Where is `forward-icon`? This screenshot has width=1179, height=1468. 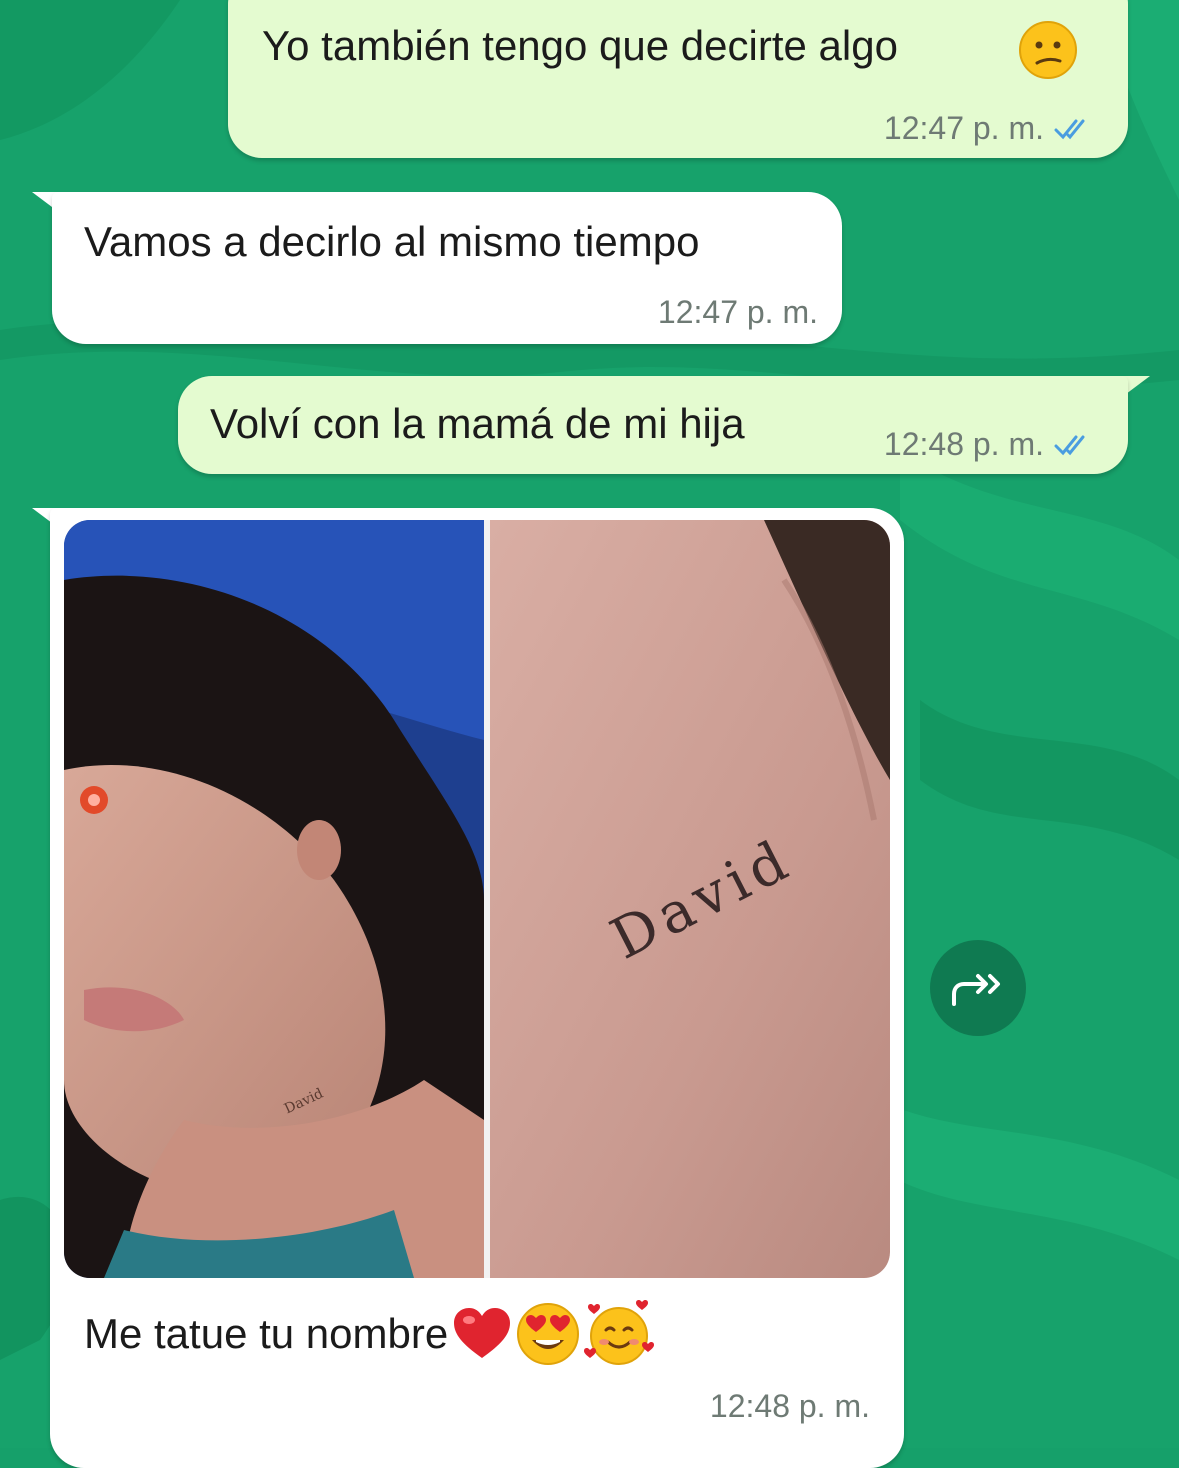
forward-icon is located at coordinates (976, 990).